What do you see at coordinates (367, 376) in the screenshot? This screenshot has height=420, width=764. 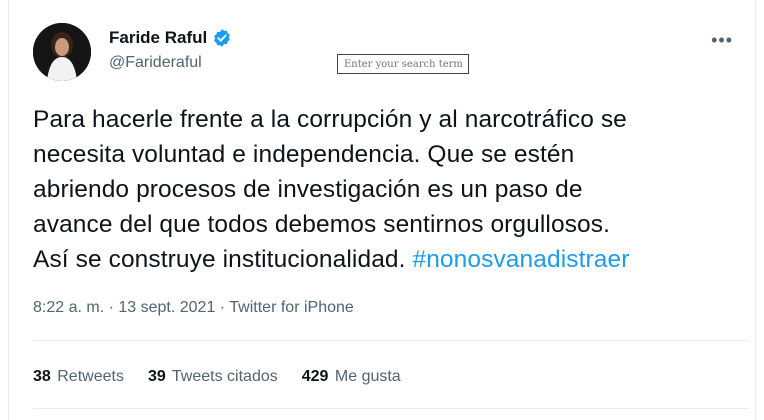 I see `likes-label: Me gusta` at bounding box center [367, 376].